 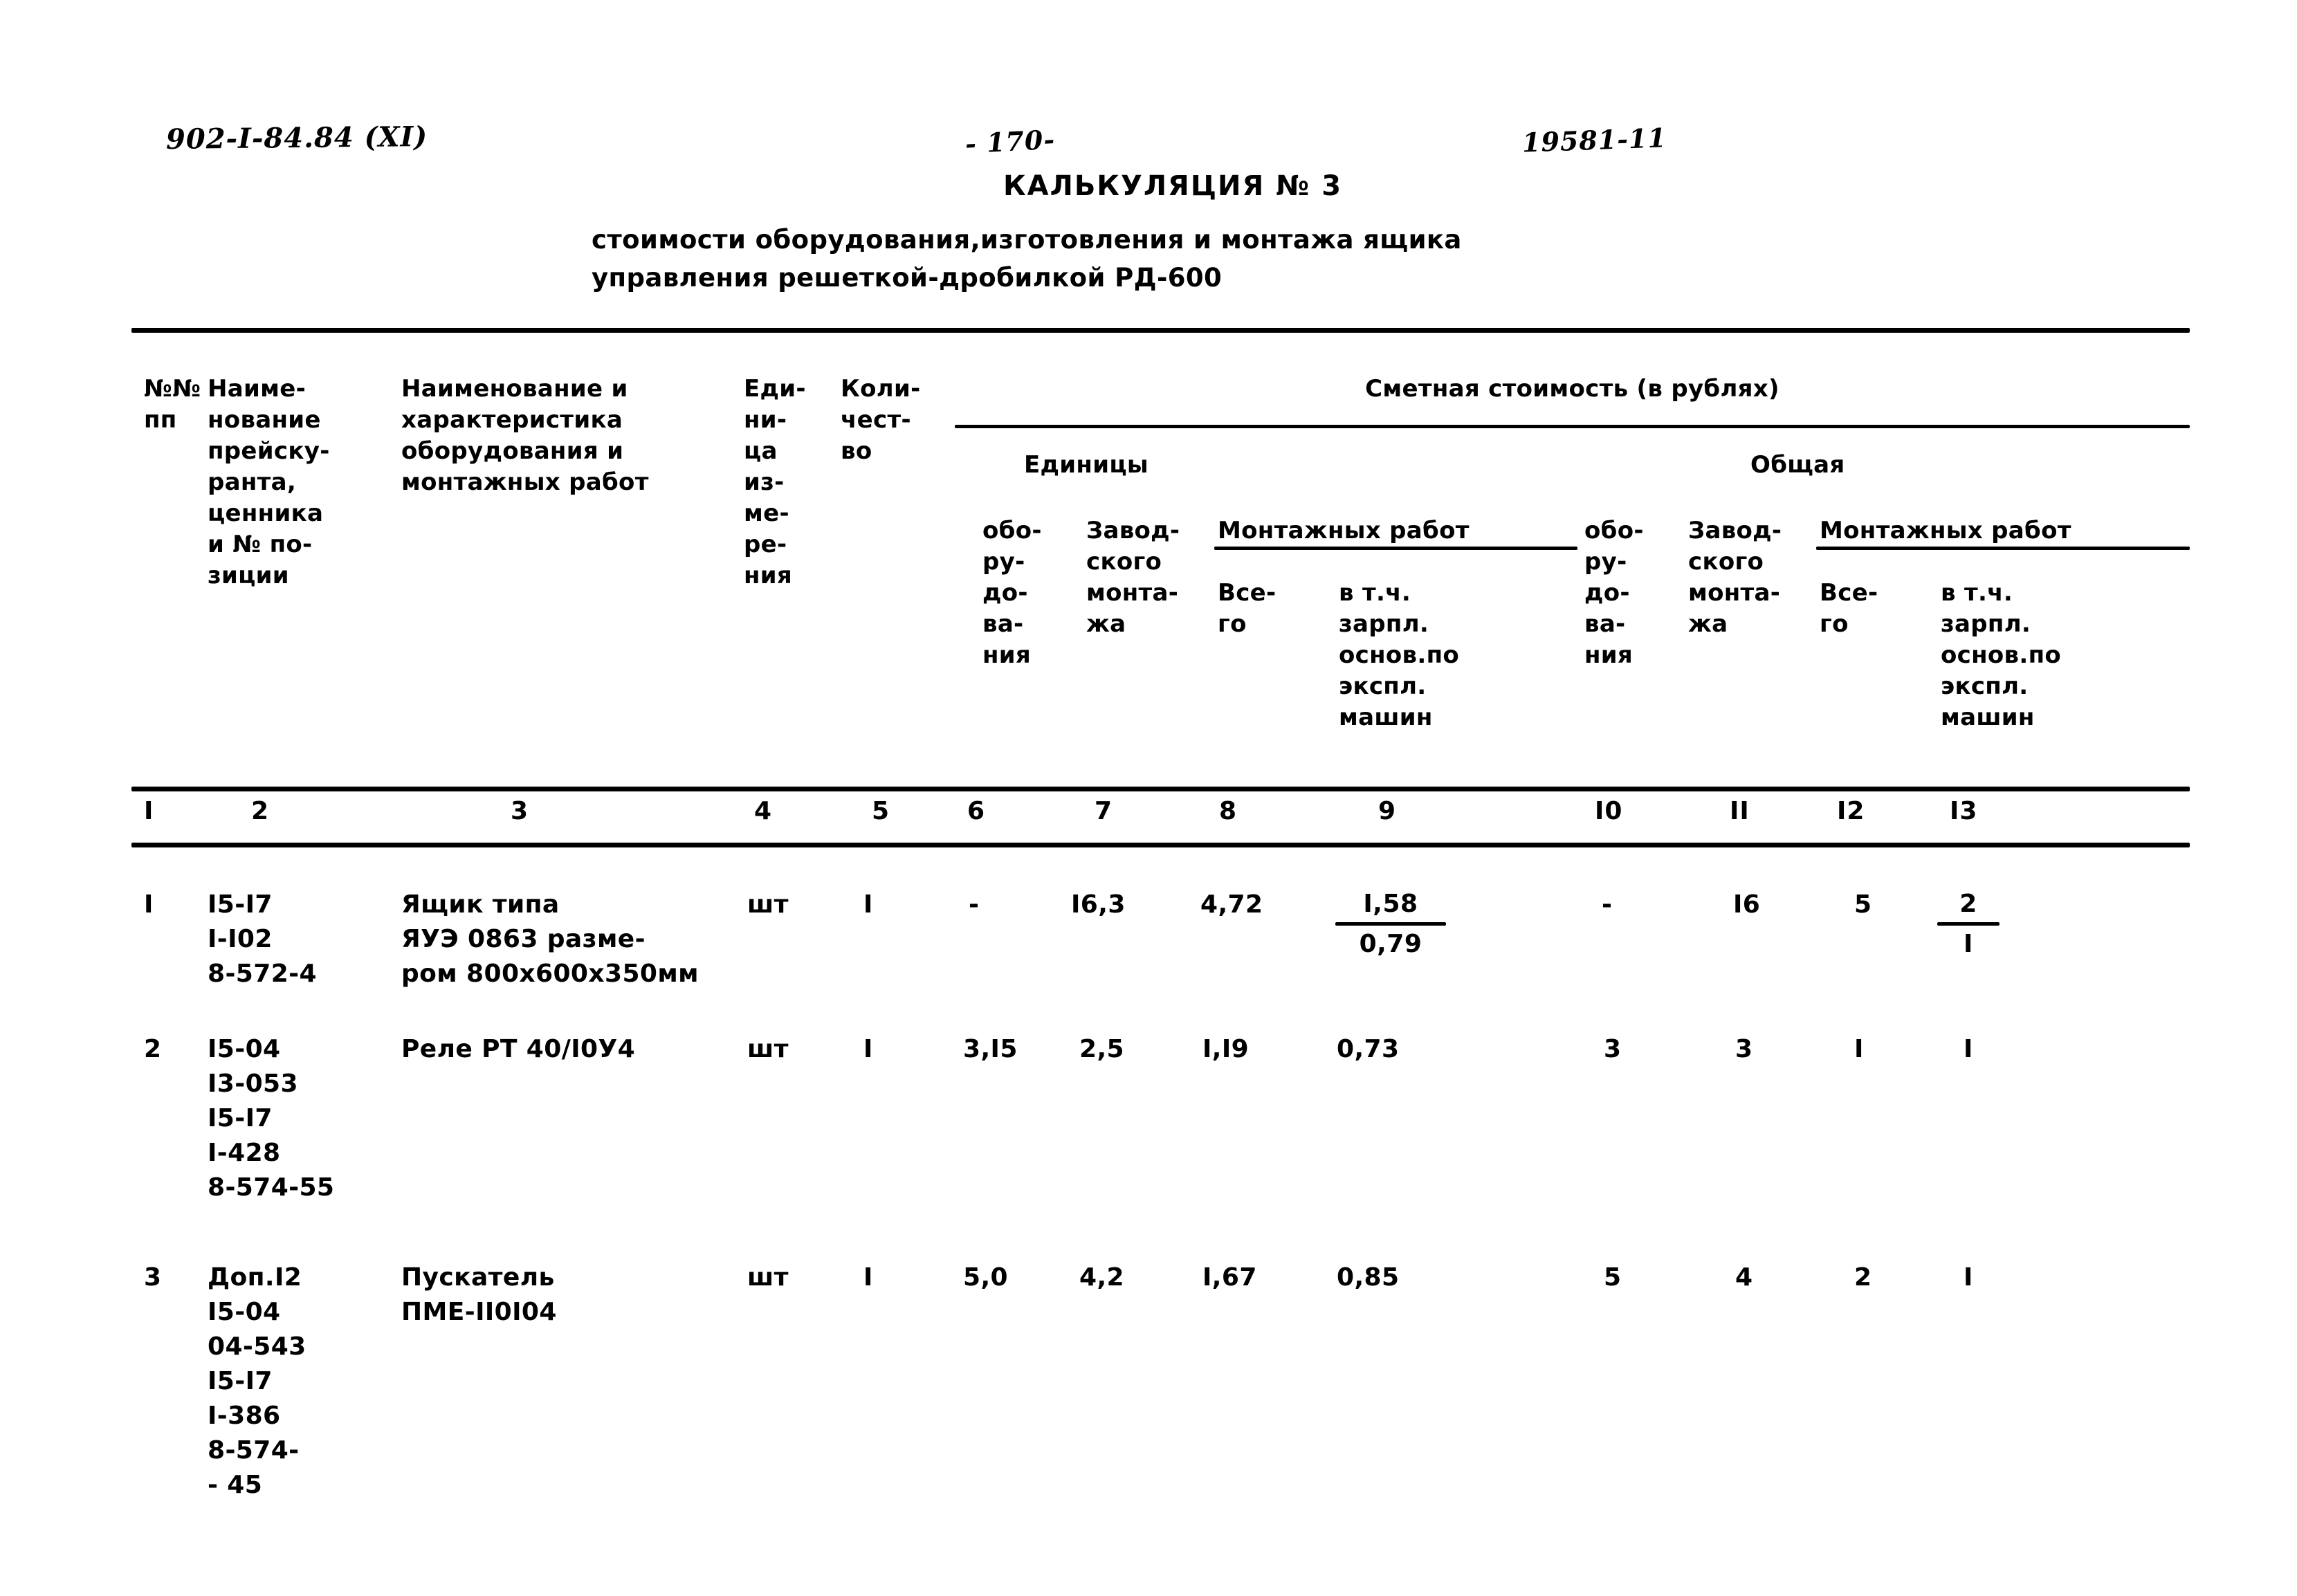 I want to click on column-number-3: 3, so click(x=520, y=811).